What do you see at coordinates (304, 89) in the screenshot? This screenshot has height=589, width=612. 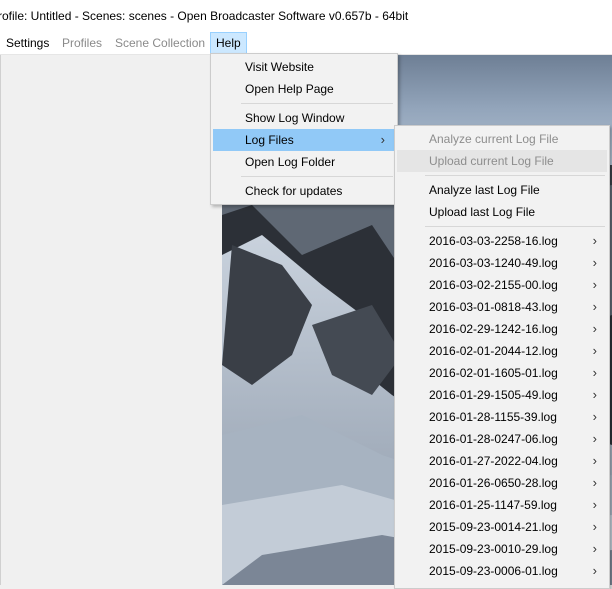 I see `help-open-help-page: Open Help Page` at bounding box center [304, 89].